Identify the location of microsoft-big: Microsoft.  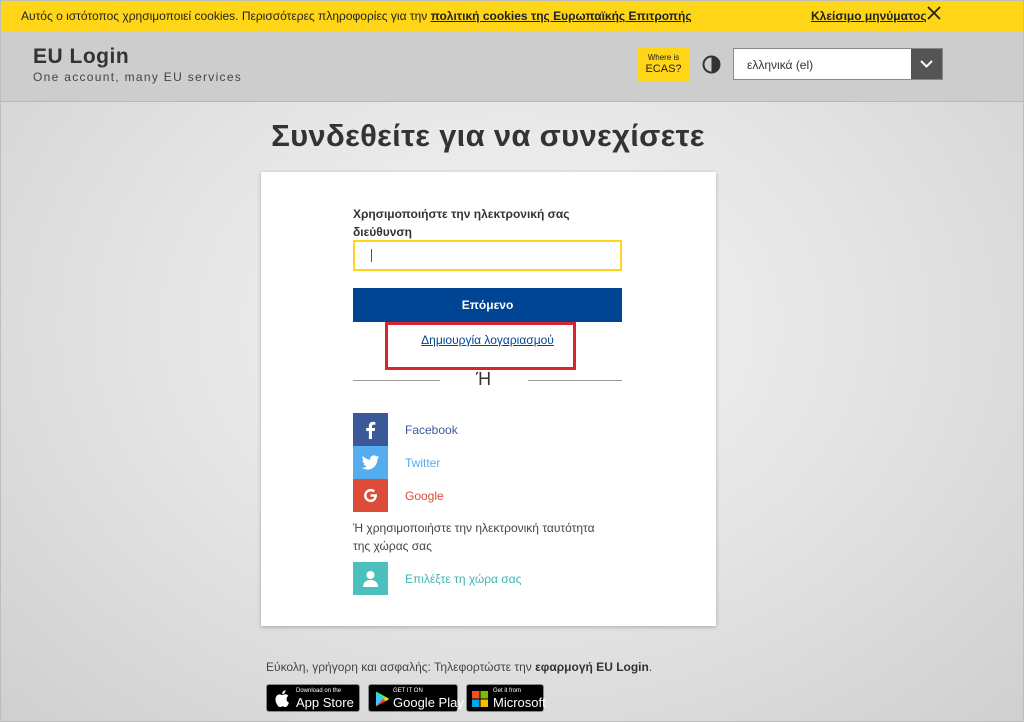
(519, 702).